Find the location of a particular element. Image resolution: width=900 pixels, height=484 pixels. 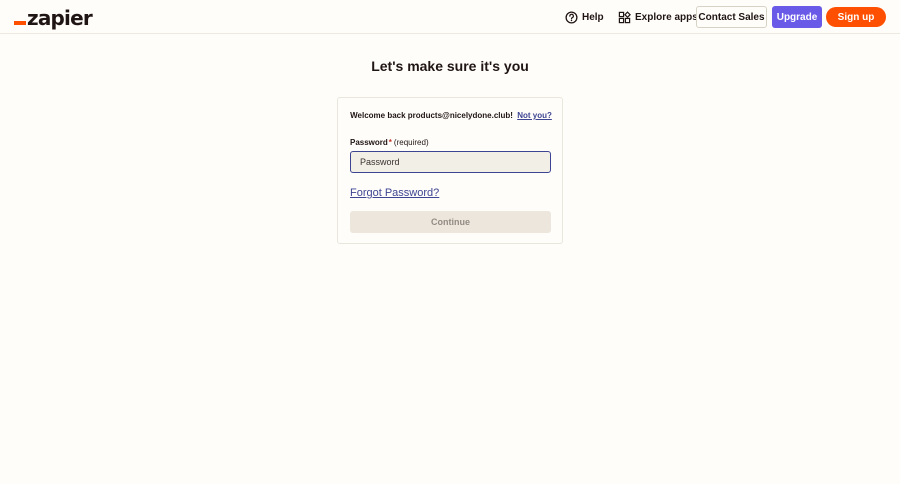

forgot-password-link: Forgot Password? is located at coordinates (394, 193).